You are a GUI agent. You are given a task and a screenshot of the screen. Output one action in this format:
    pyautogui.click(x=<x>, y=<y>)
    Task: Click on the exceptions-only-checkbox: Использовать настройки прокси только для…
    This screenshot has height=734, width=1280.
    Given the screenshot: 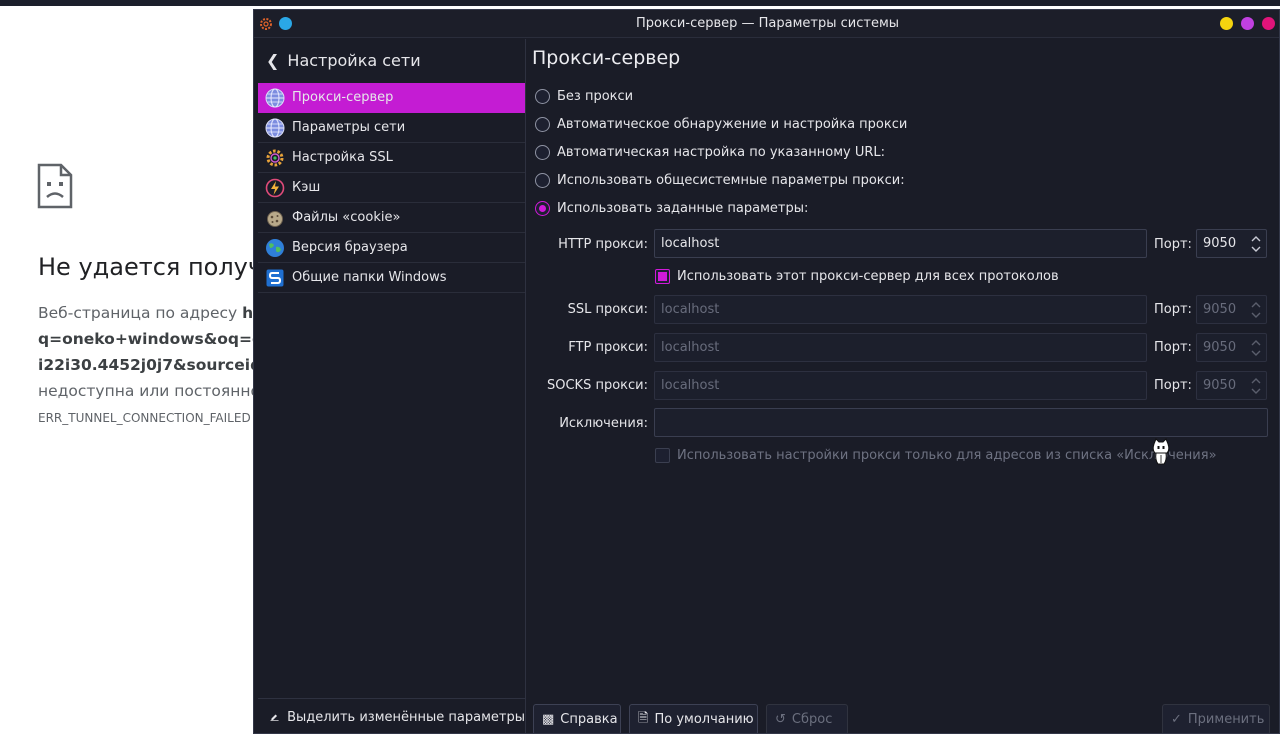 What is the action you would take?
    pyautogui.click(x=936, y=455)
    